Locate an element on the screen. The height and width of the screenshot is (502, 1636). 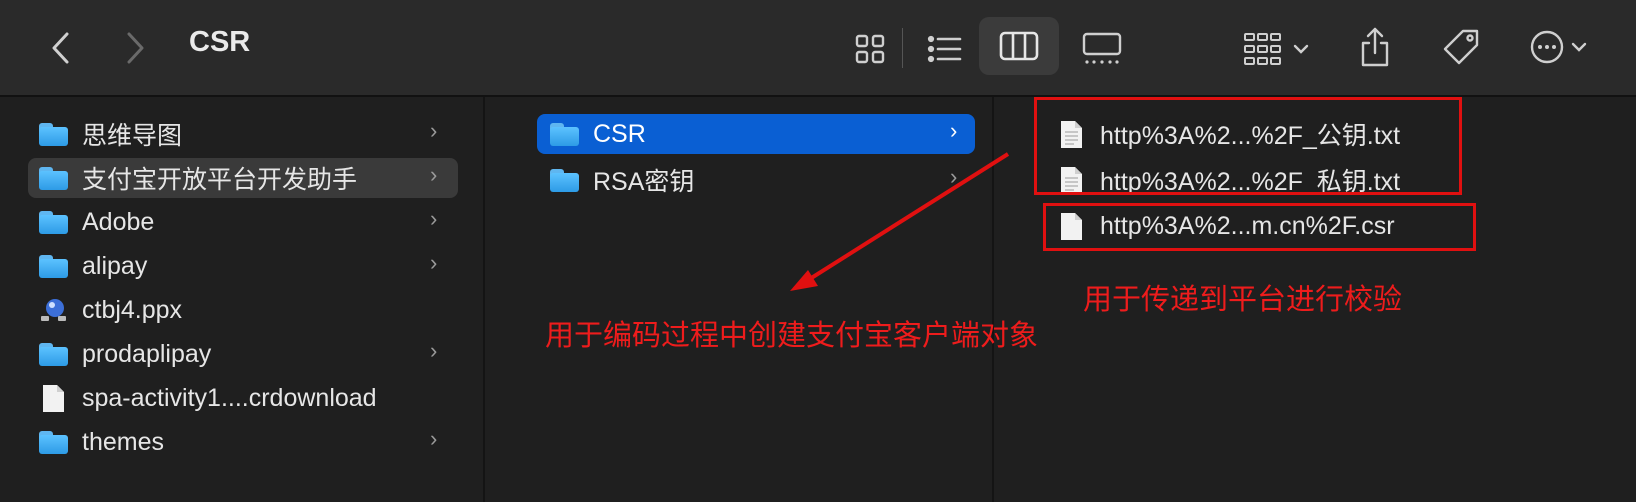
annotation-csr-note: 用于传递到平台进行校验 is located at coordinates (1243, 299).